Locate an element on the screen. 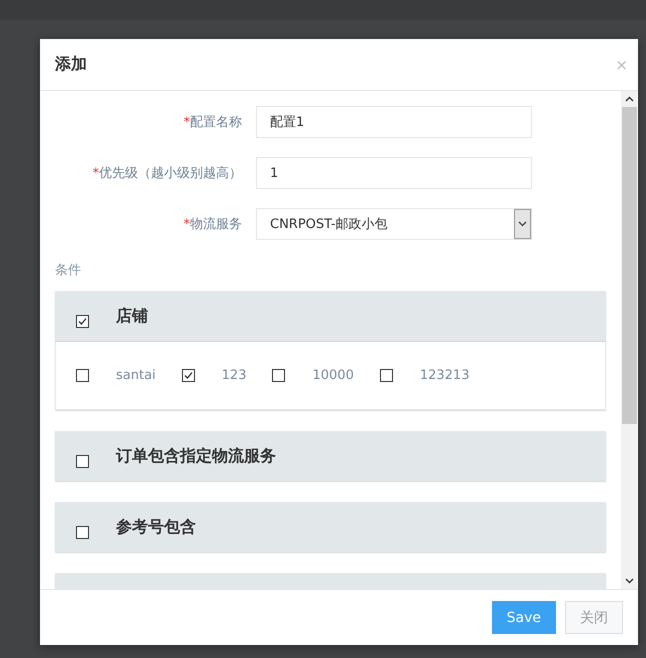 The width and height of the screenshot is (646, 658). scroll-down-icon is located at coordinates (629, 581).